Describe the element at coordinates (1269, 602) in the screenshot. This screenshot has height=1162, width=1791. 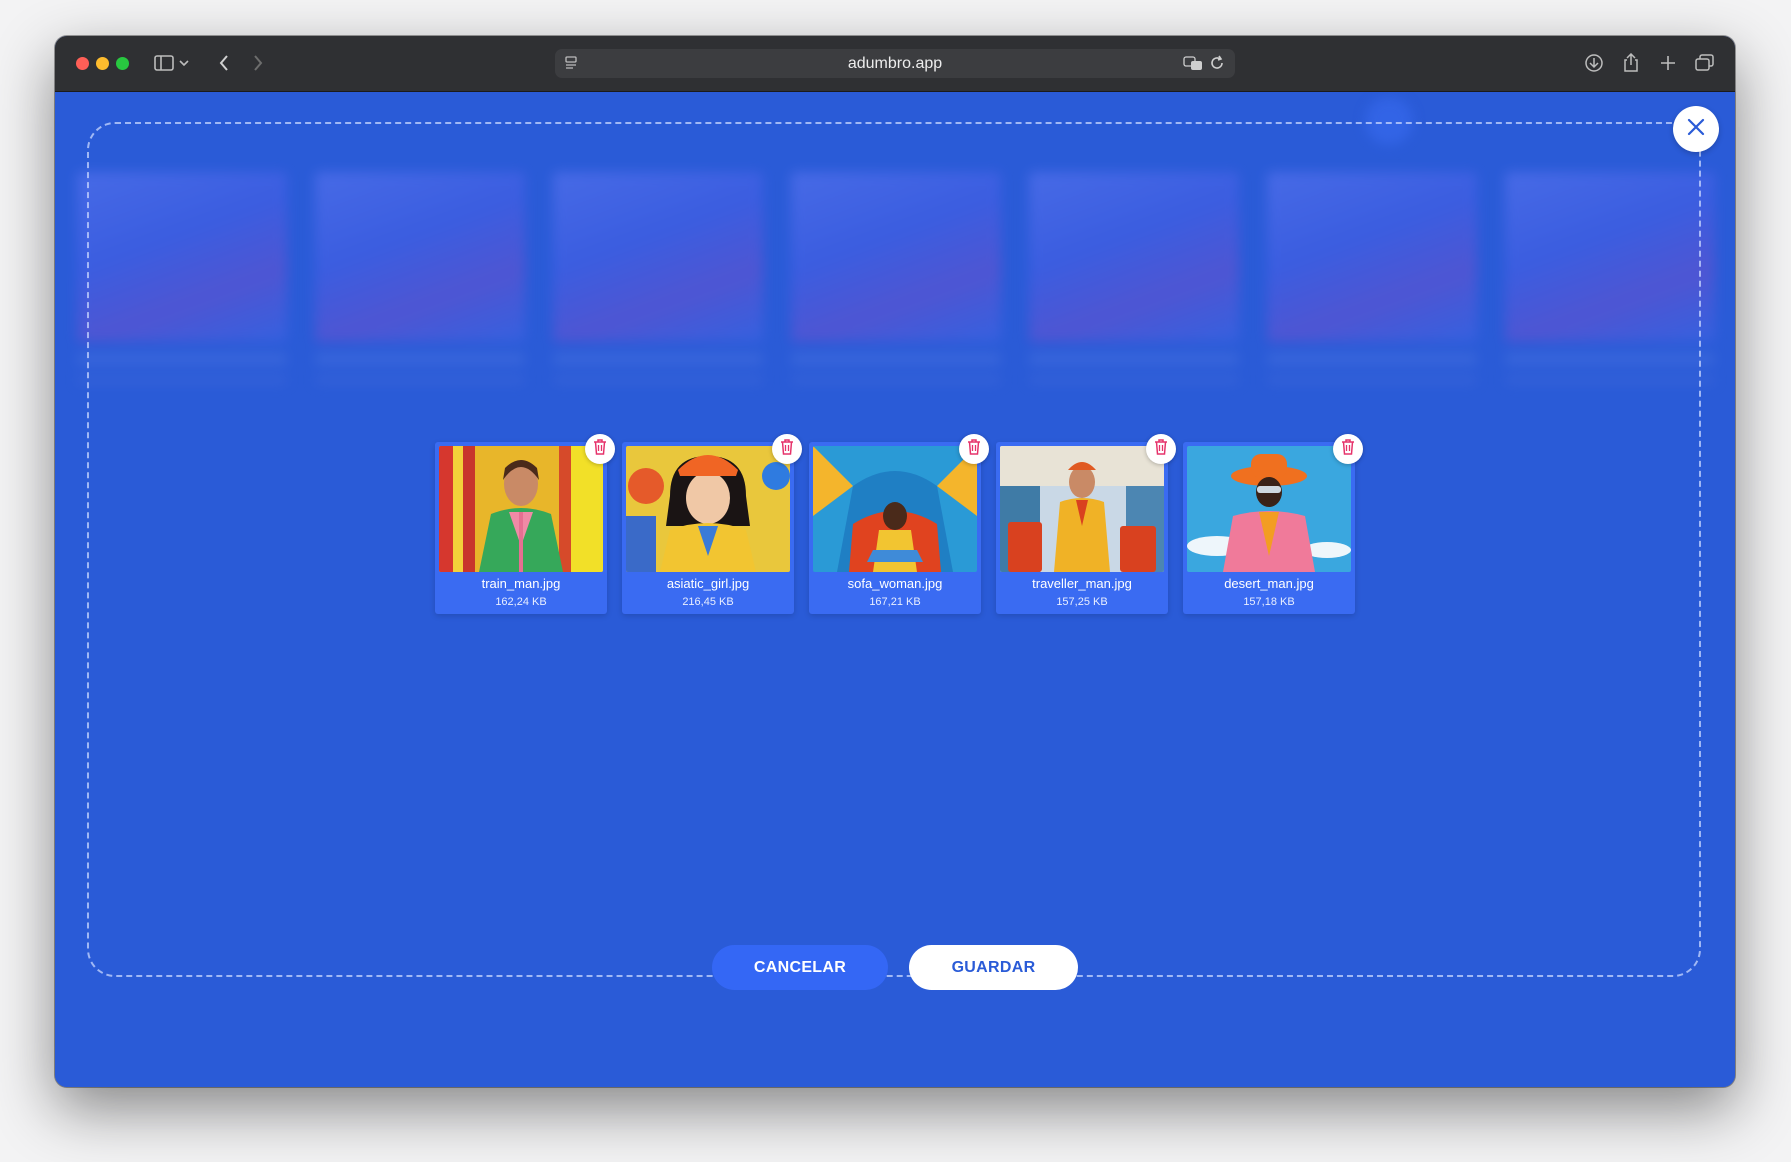
I see `file-size: 157,18 KB` at that location.